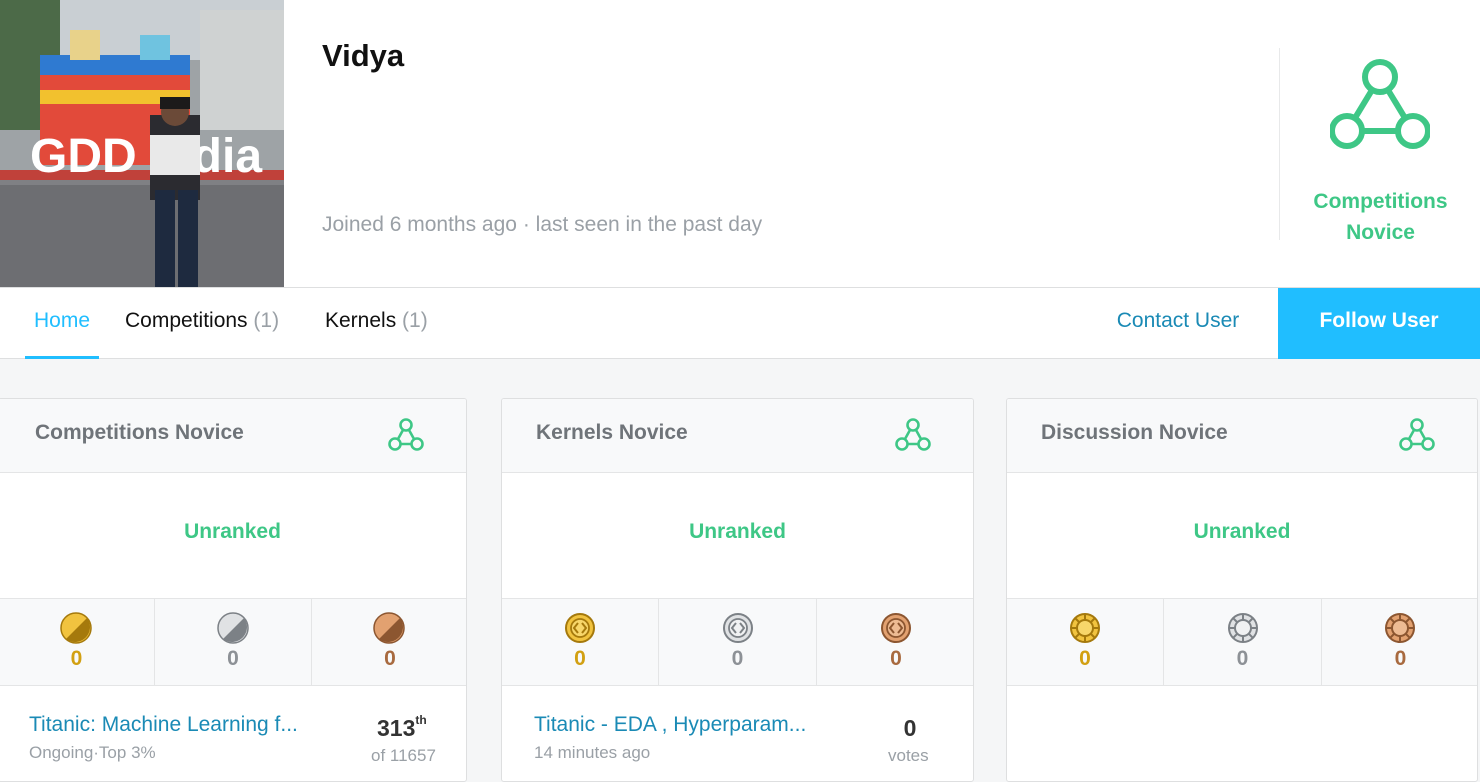 Image resolution: width=1480 pixels, height=782 pixels. I want to click on tab-competitions-count: (1), so click(266, 320).